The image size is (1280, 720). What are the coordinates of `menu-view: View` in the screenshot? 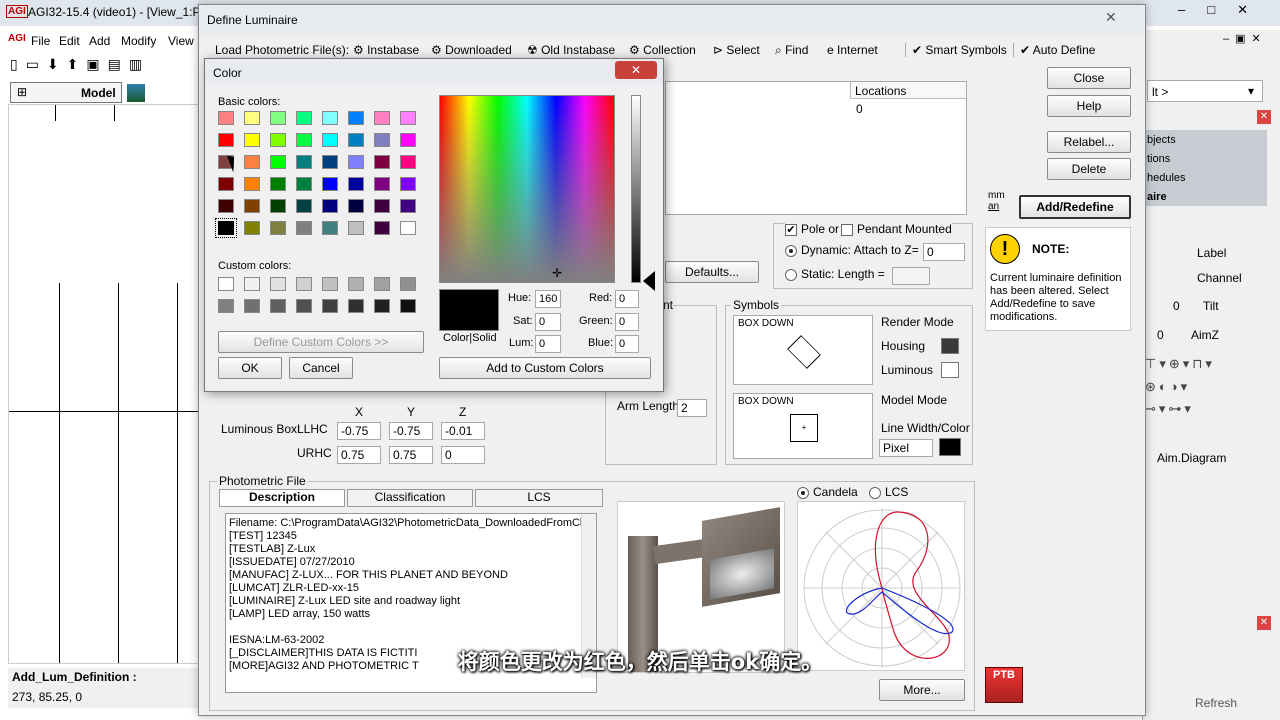 It's located at (181, 41).